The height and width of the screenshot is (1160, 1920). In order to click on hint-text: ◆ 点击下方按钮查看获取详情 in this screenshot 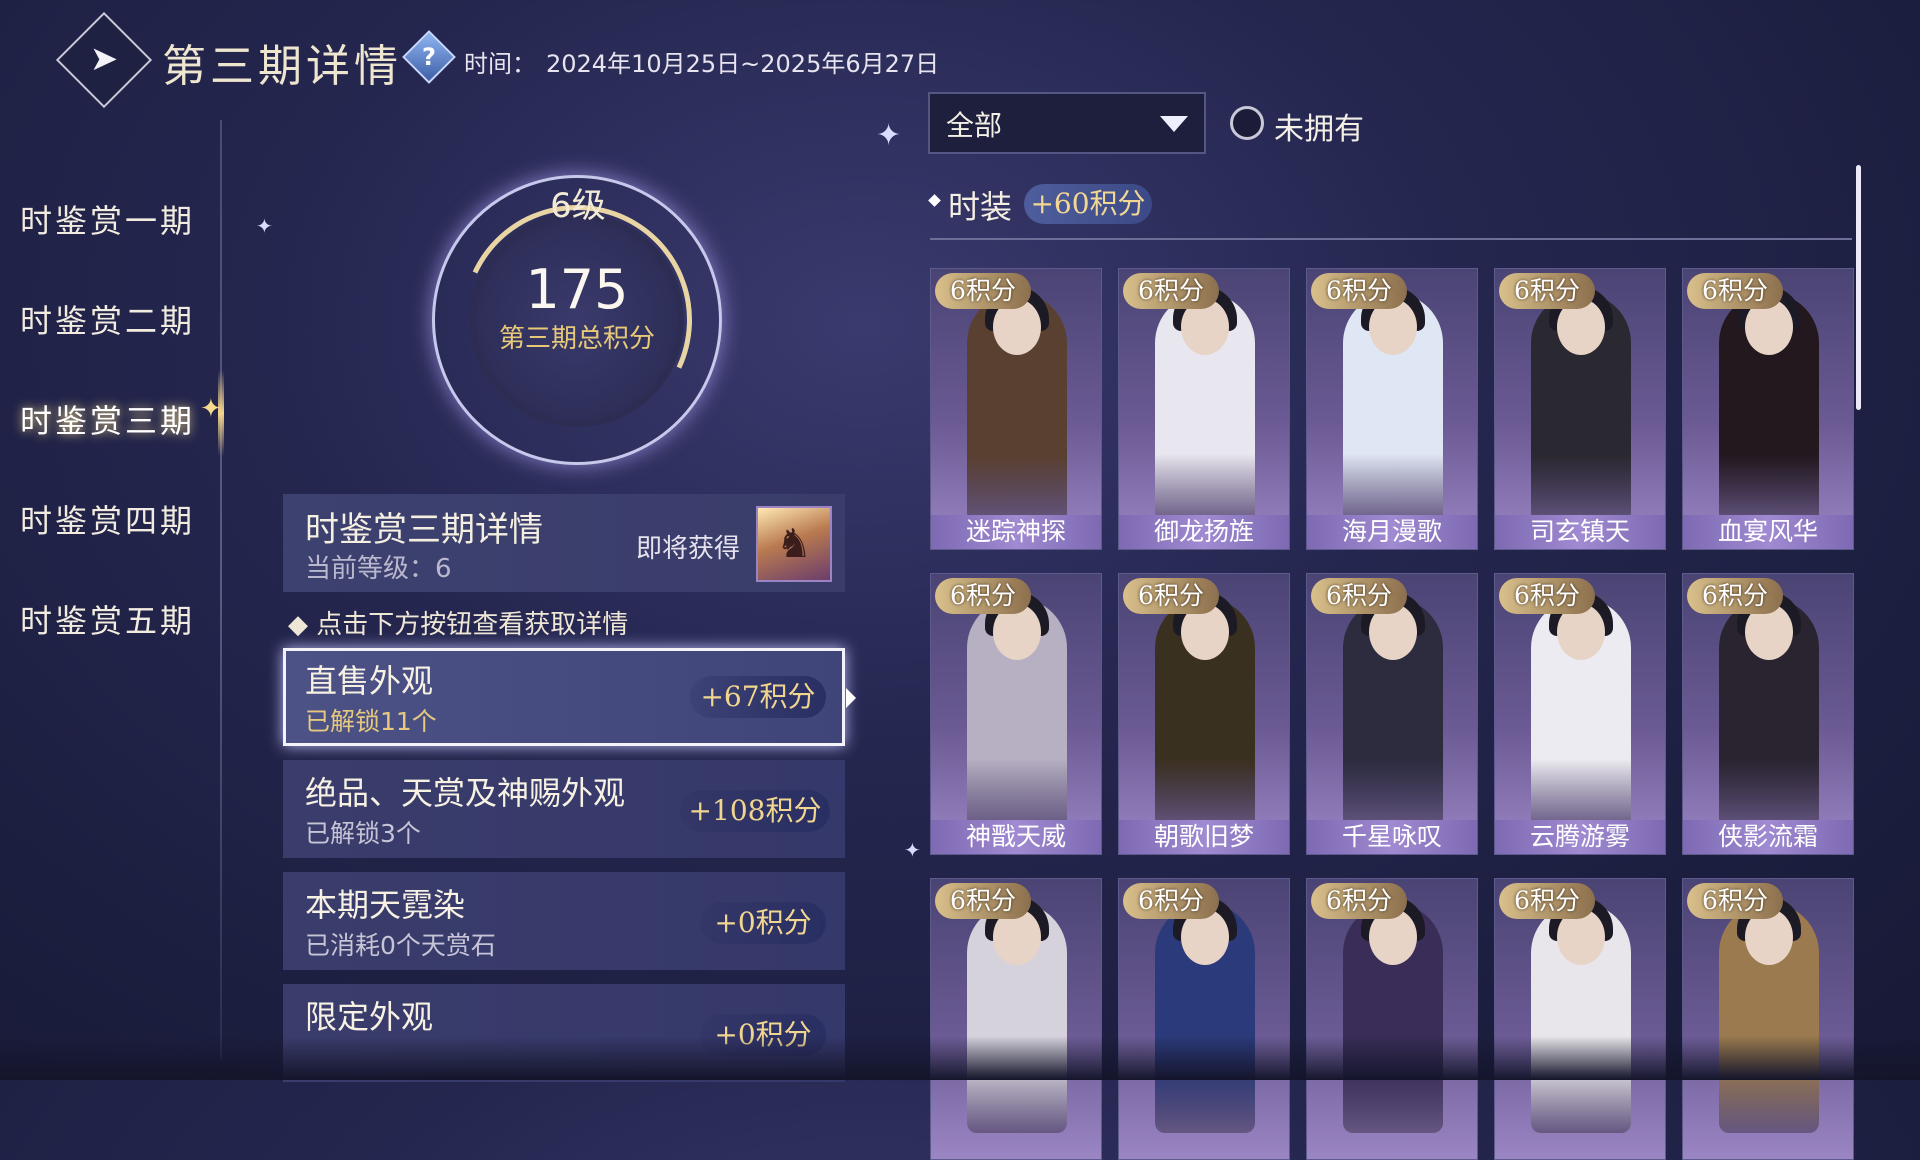, I will do `click(458, 625)`.